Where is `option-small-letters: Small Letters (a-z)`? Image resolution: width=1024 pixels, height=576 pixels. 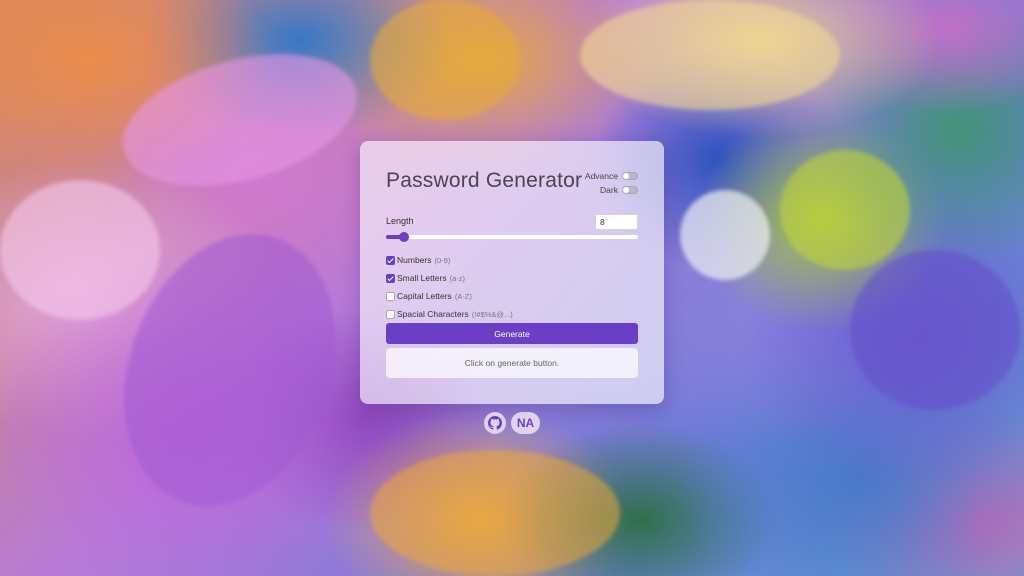 option-small-letters: Small Letters (a-z) is located at coordinates (449, 278).